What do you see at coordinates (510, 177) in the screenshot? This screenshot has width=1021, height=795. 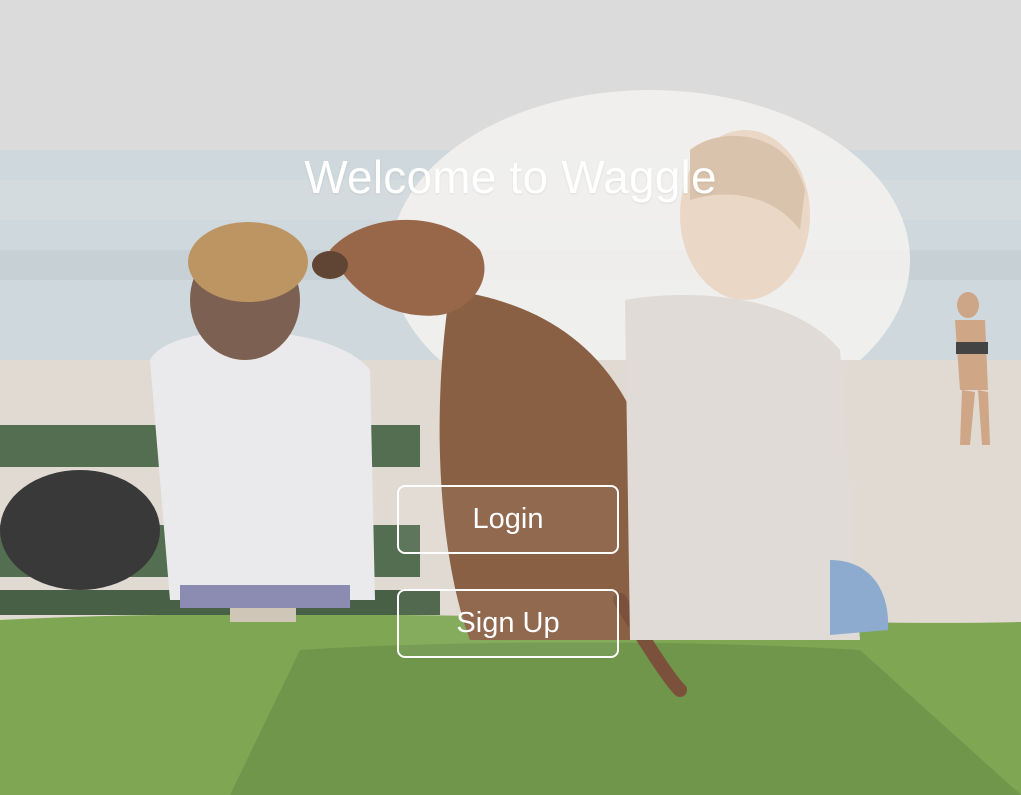 I see `page-title: Welcome to Waggle` at bounding box center [510, 177].